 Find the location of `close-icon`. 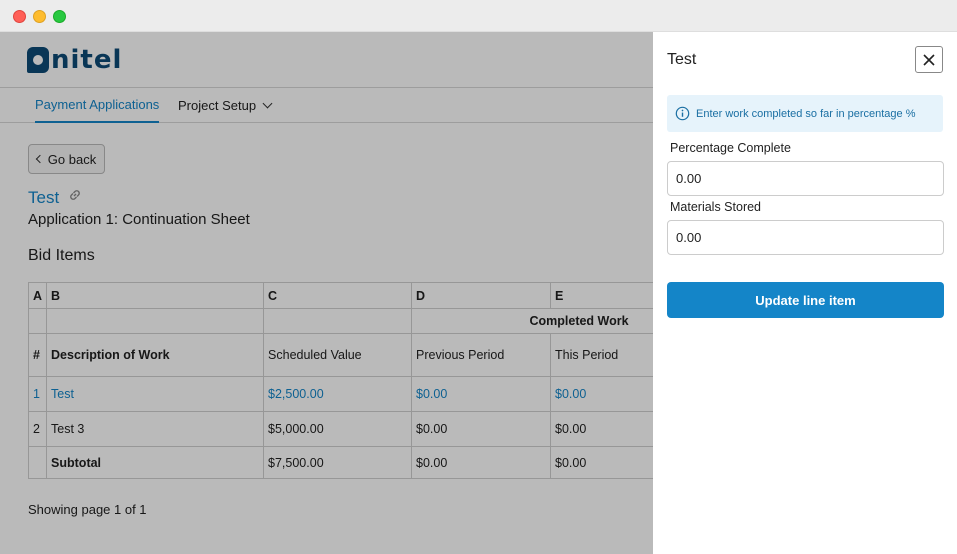

close-icon is located at coordinates (929, 59).